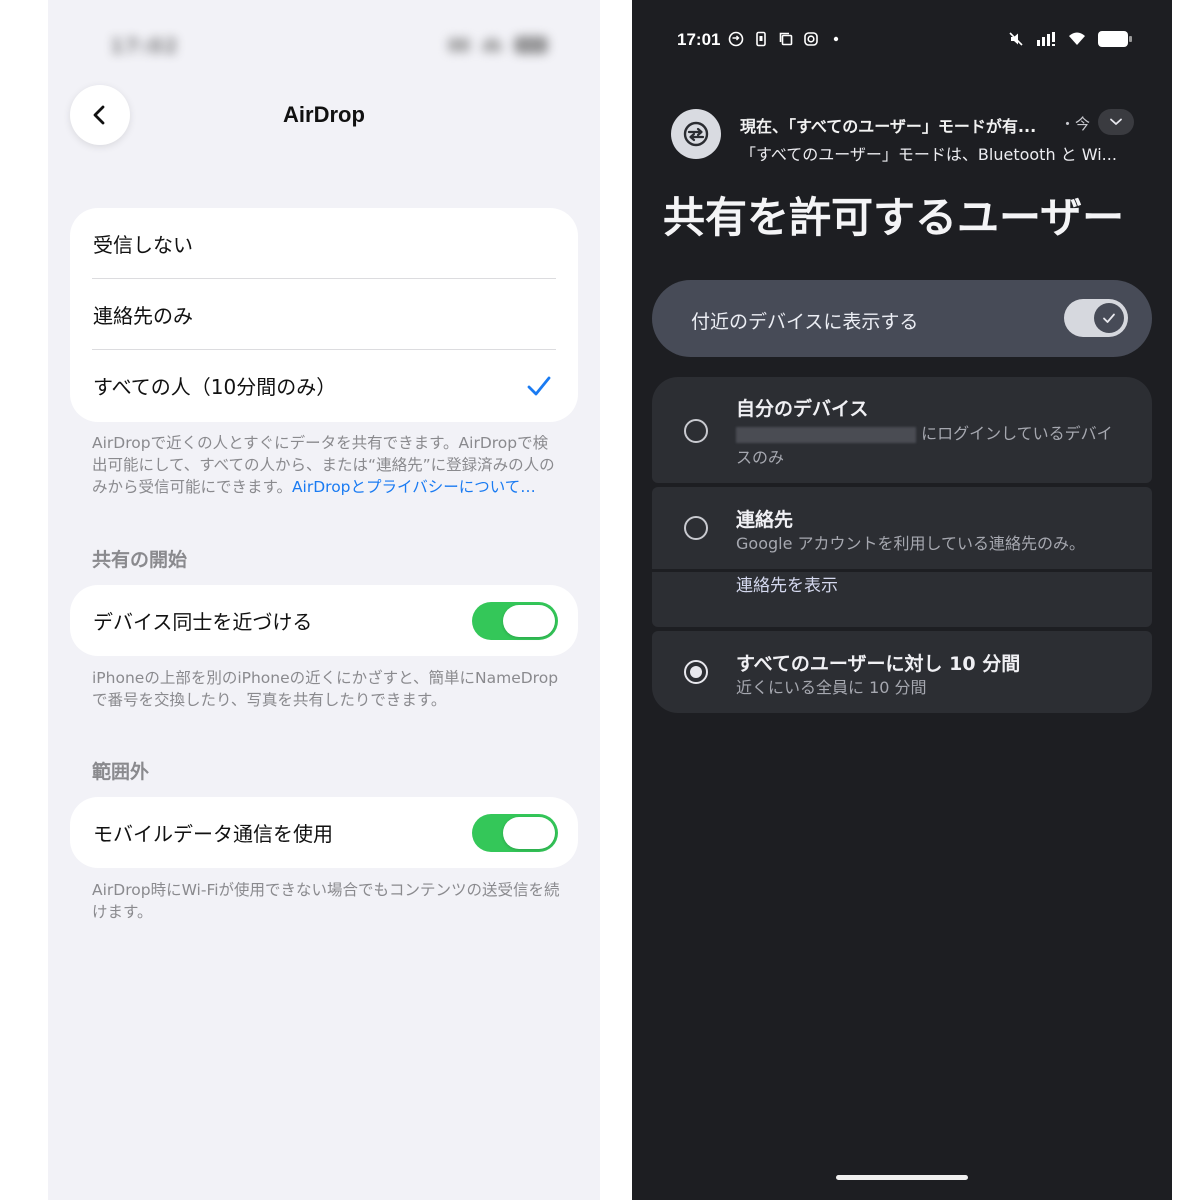  Describe the element at coordinates (831, 687) in the screenshot. I see `option-subtitle: 近くにいる全員に 10 分間` at that location.